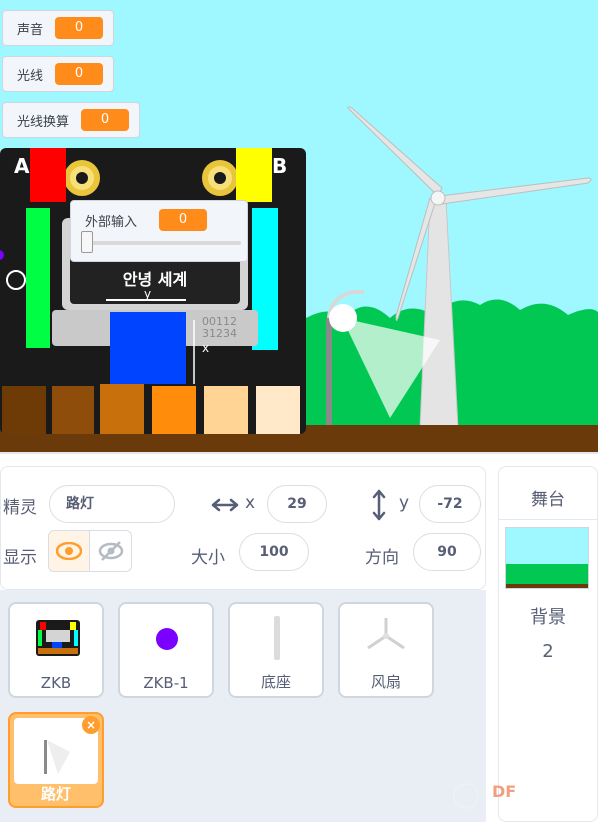  I want to click on board-thumbnail, so click(58, 638).